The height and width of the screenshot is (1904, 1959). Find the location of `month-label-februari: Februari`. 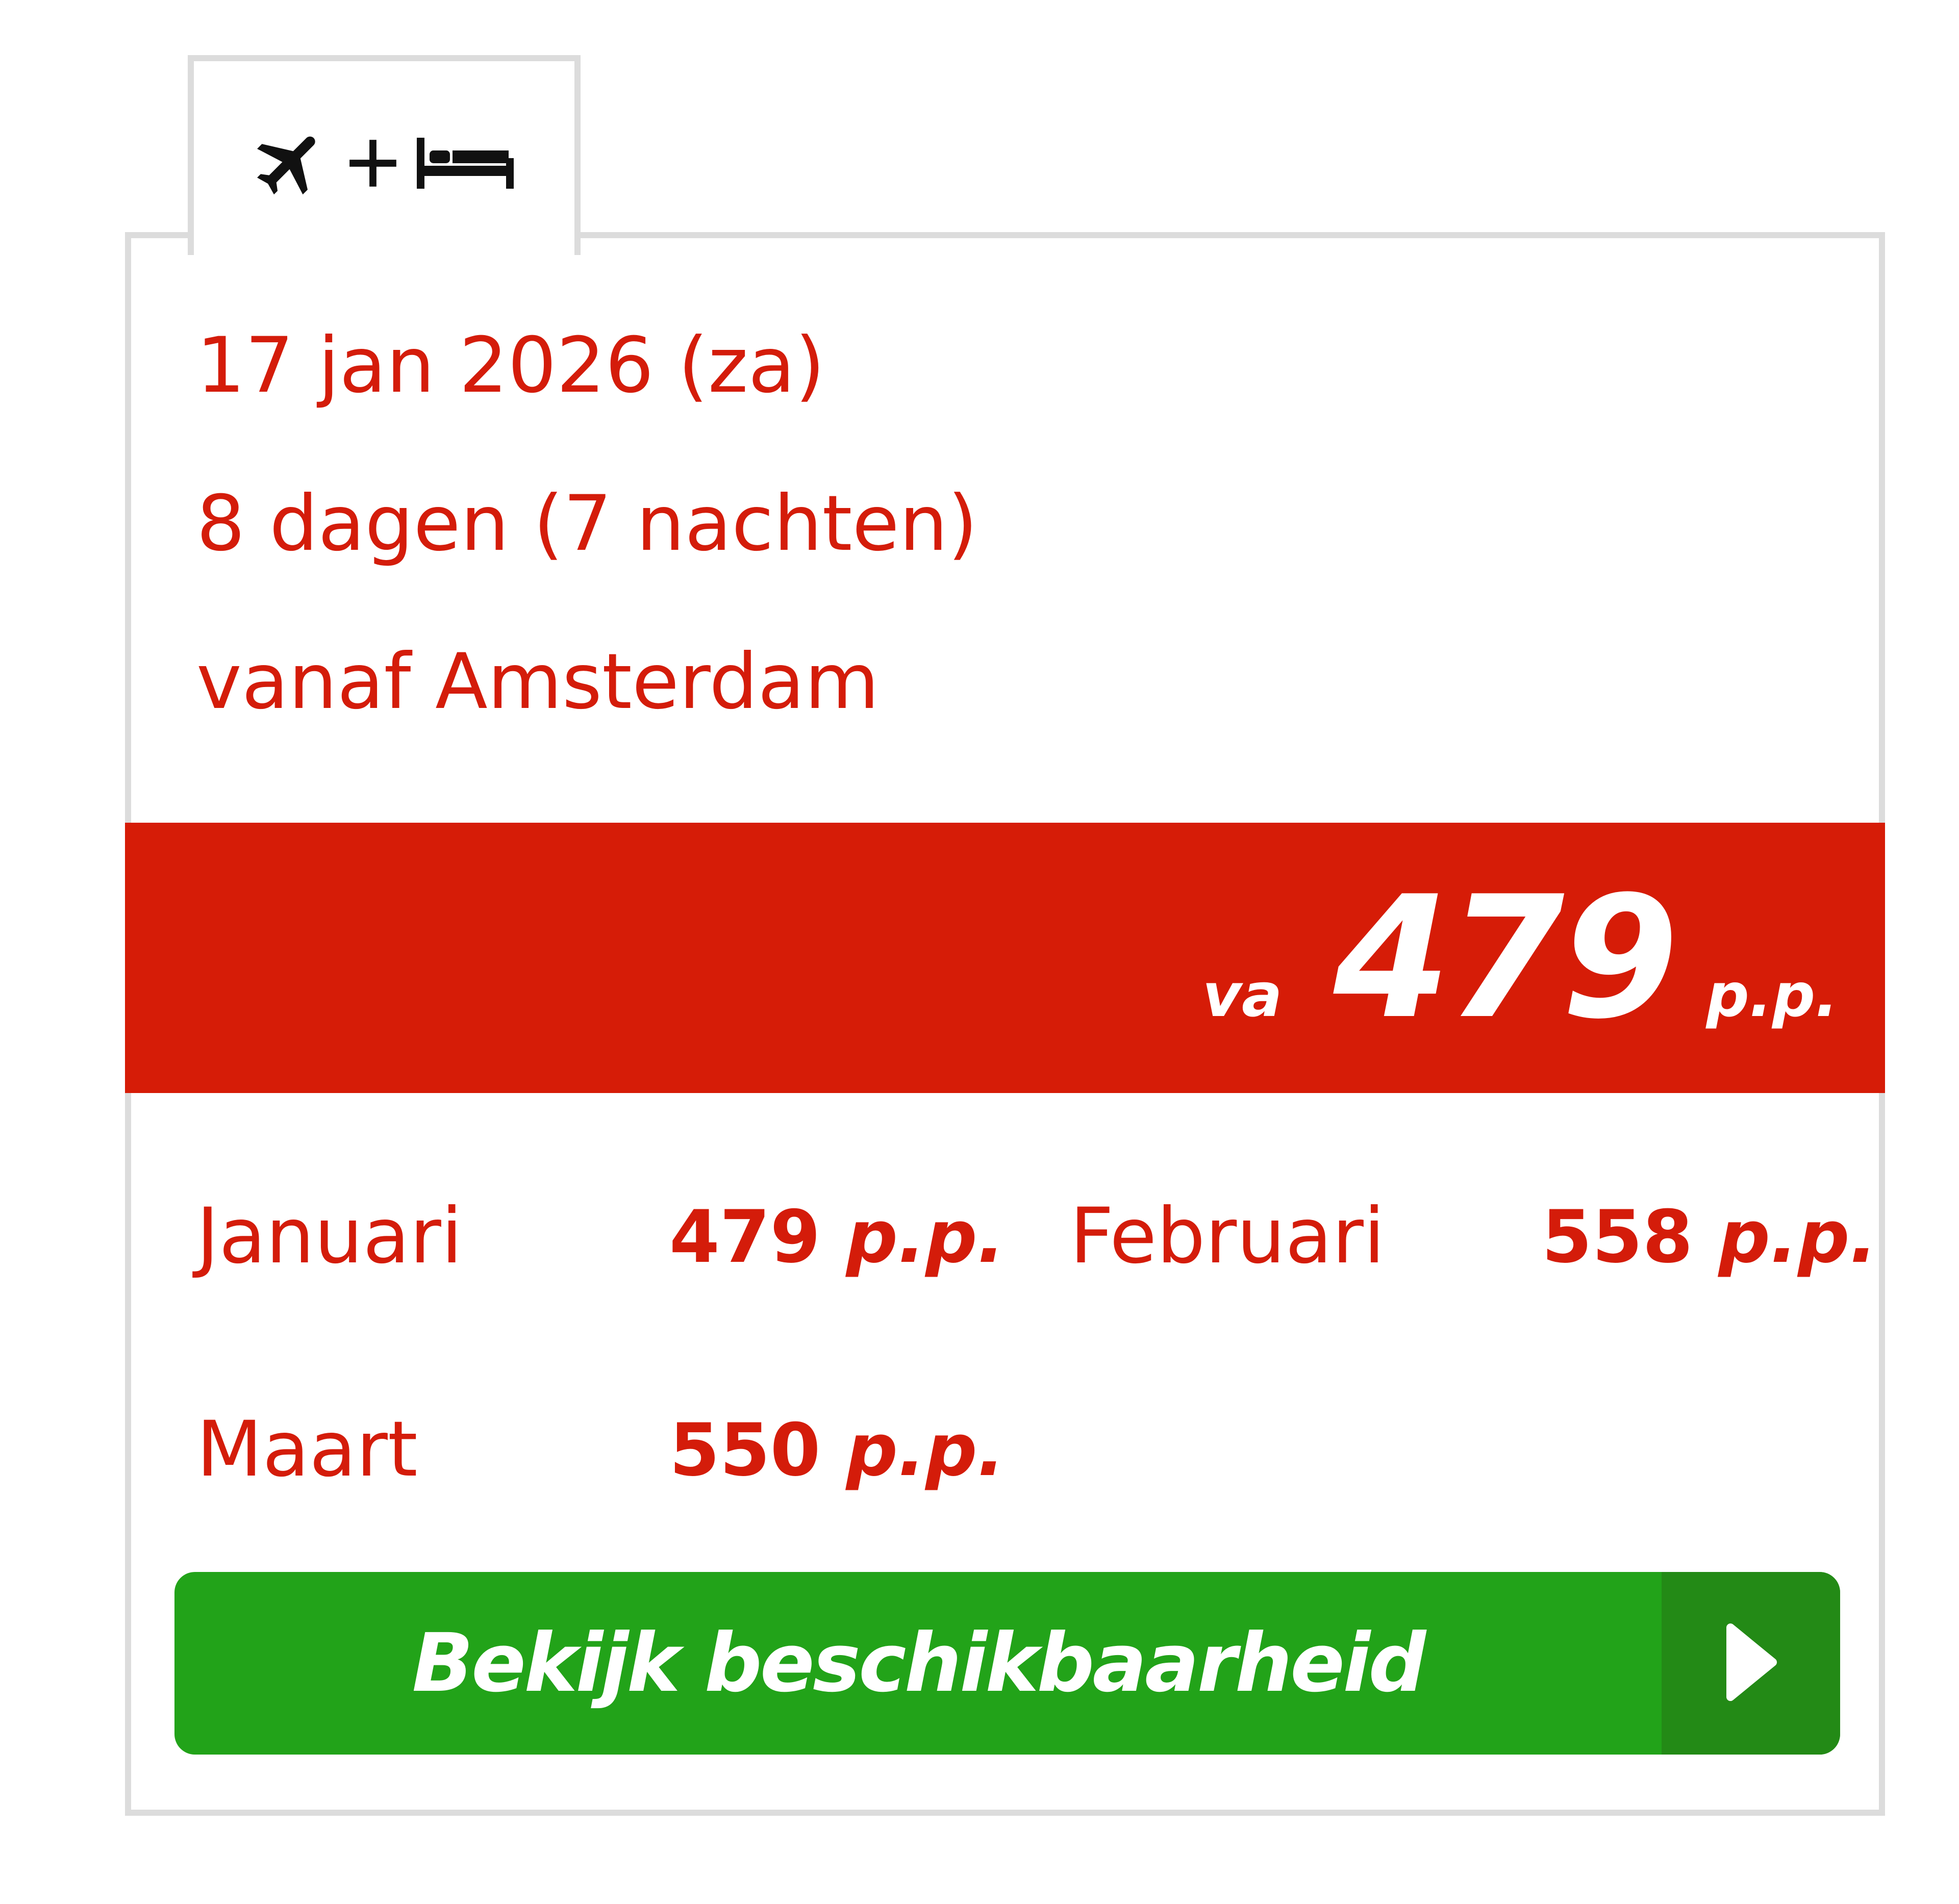

month-label-februari: Februari is located at coordinates (1227, 1236).